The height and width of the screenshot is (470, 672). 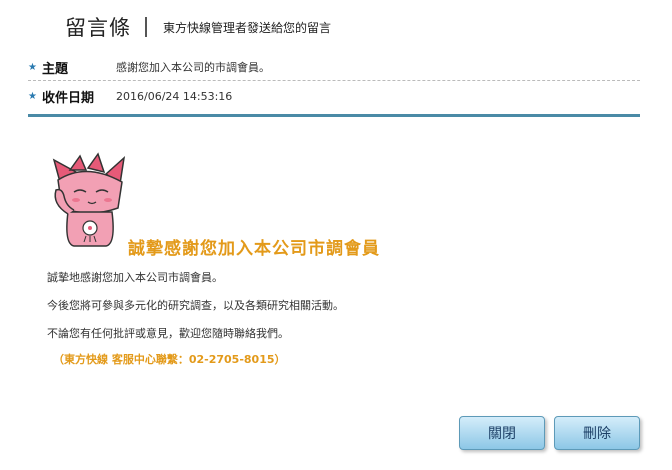 What do you see at coordinates (193, 67) in the screenshot?
I see `subject-value: 感謝您加入本公司的市調會員。` at bounding box center [193, 67].